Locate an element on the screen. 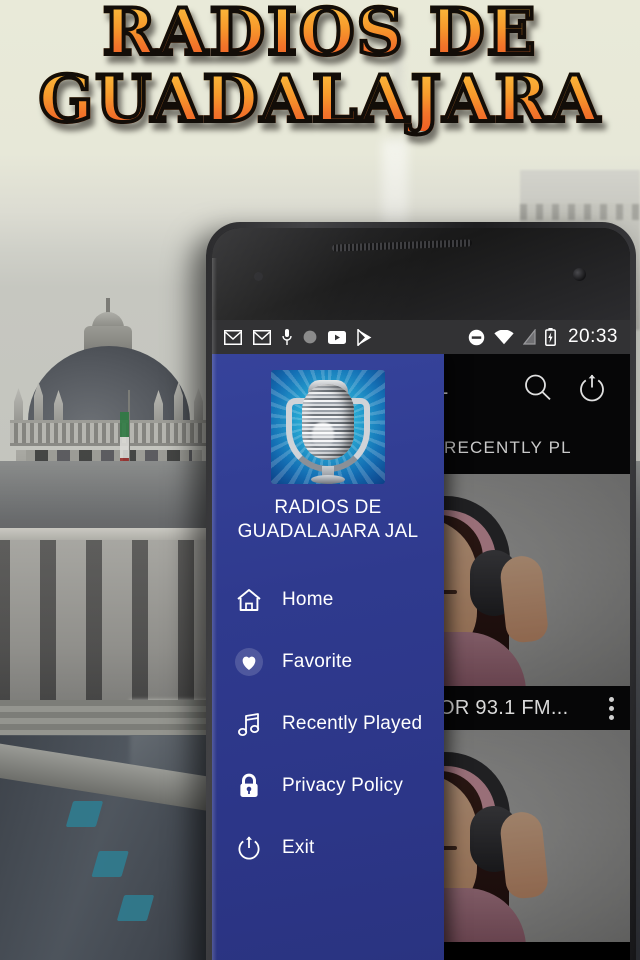 The image size is (640, 960). drawer-item-exit: Exit is located at coordinates (328, 848).